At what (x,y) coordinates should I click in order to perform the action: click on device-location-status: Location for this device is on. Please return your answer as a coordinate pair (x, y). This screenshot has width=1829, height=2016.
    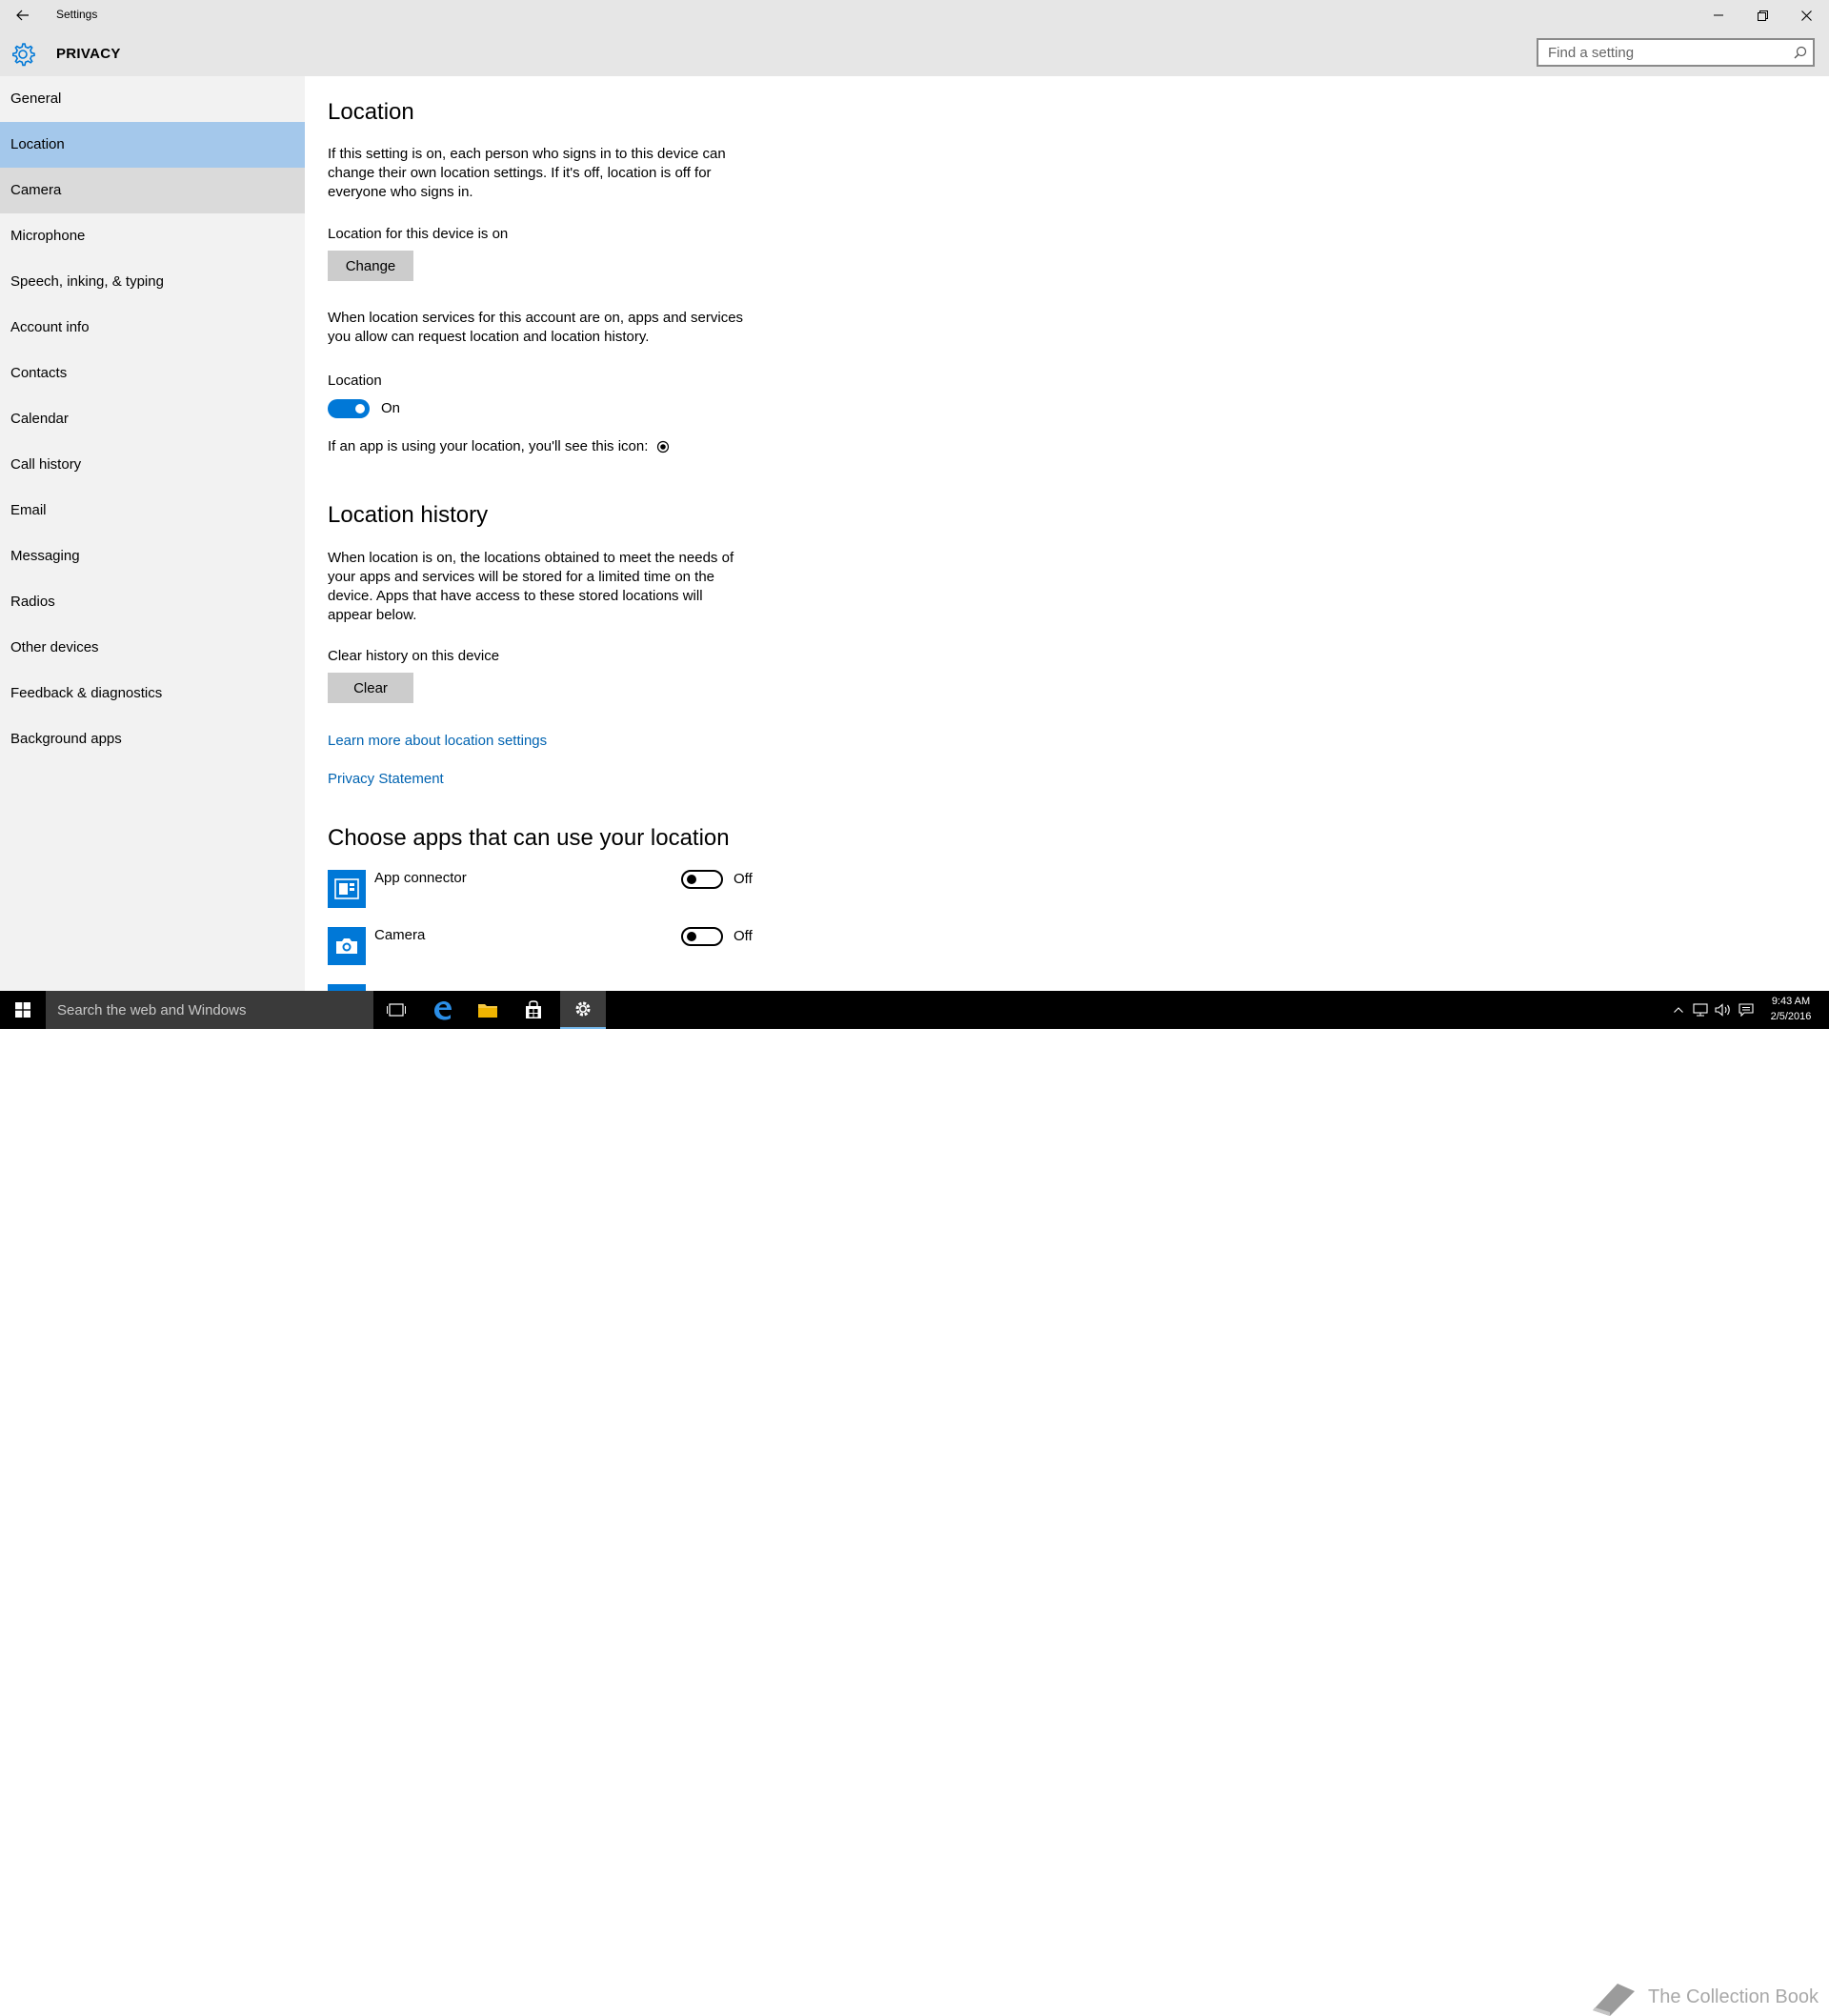
    Looking at the image, I should click on (419, 234).